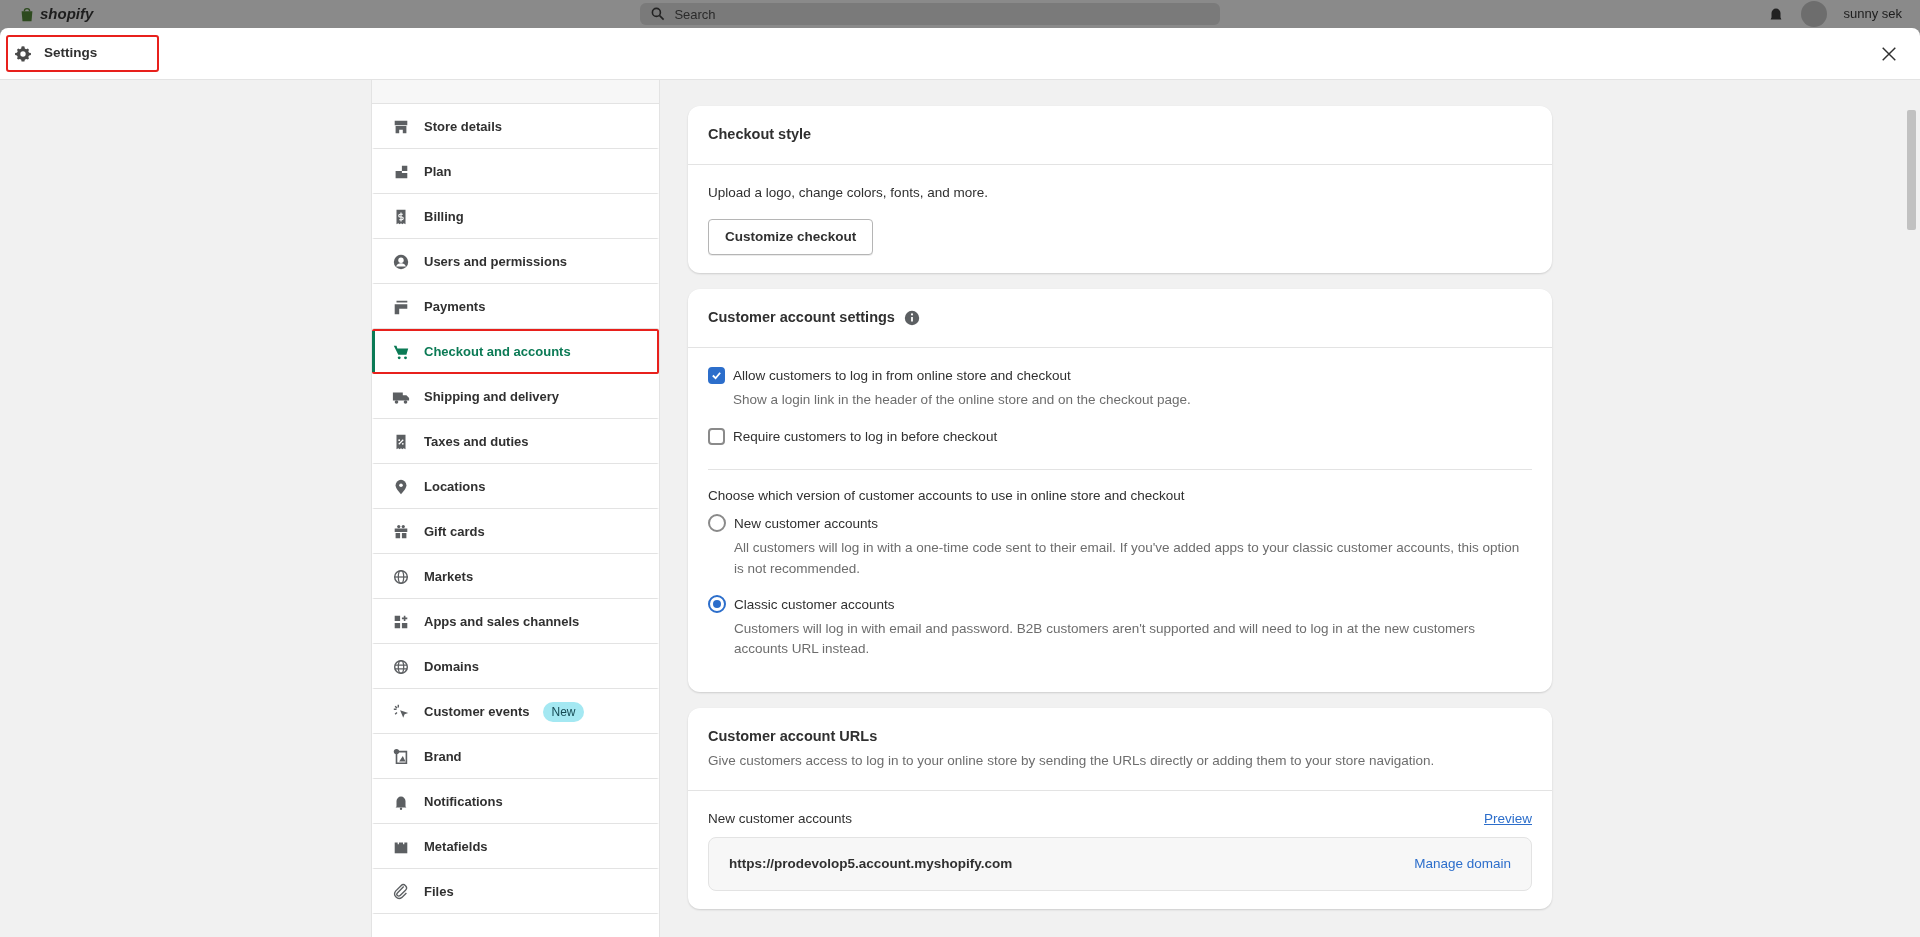  I want to click on check-icon, so click(716, 375).